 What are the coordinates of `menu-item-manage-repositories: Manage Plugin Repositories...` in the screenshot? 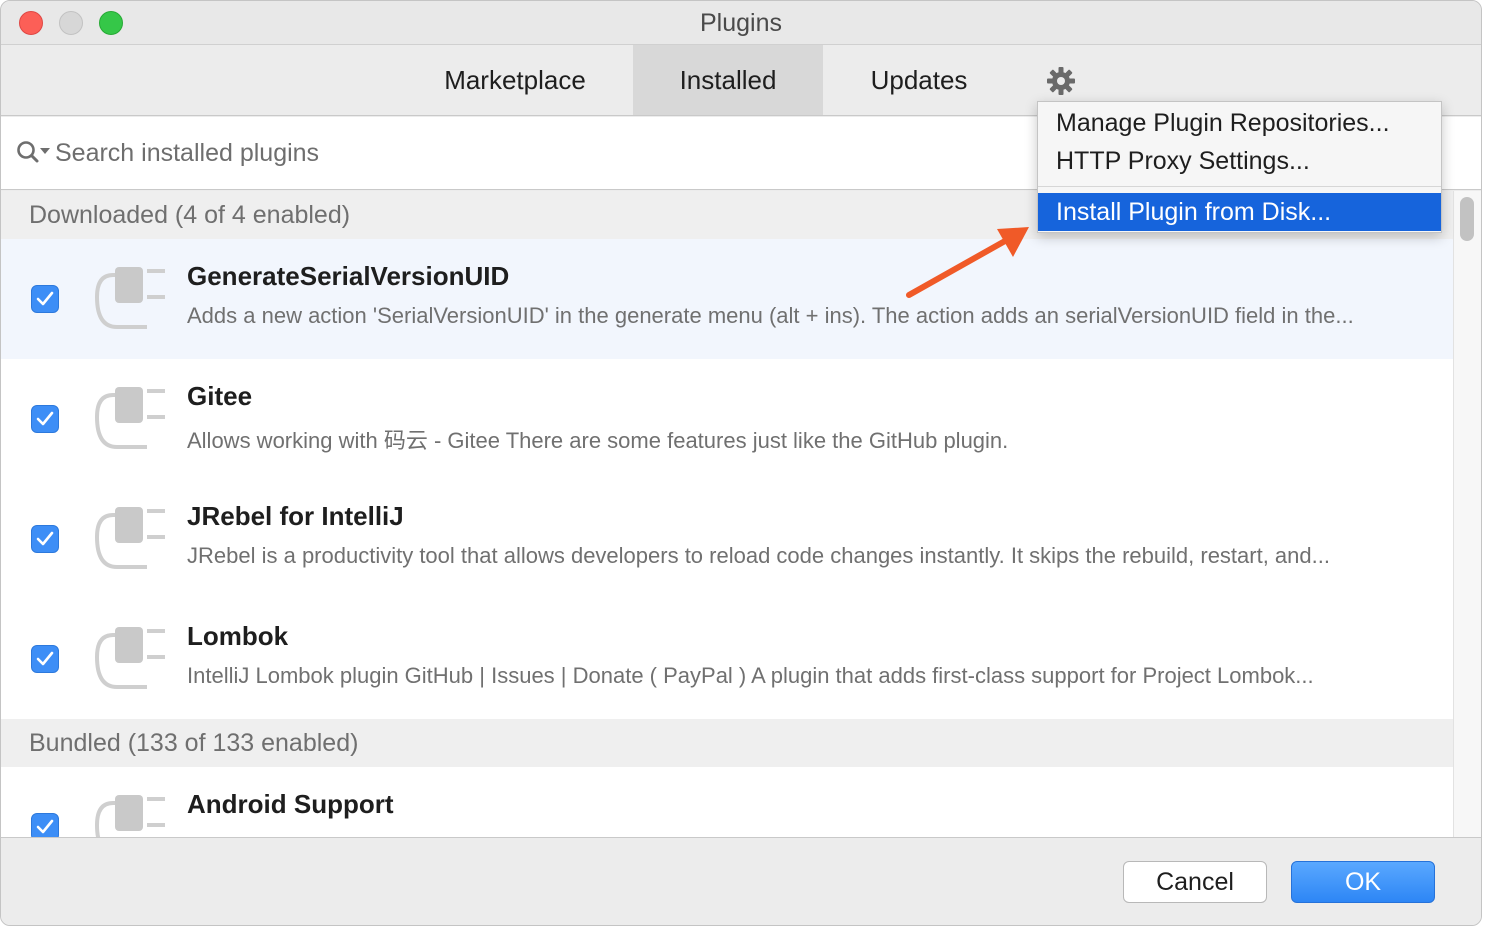 It's located at (1239, 123).